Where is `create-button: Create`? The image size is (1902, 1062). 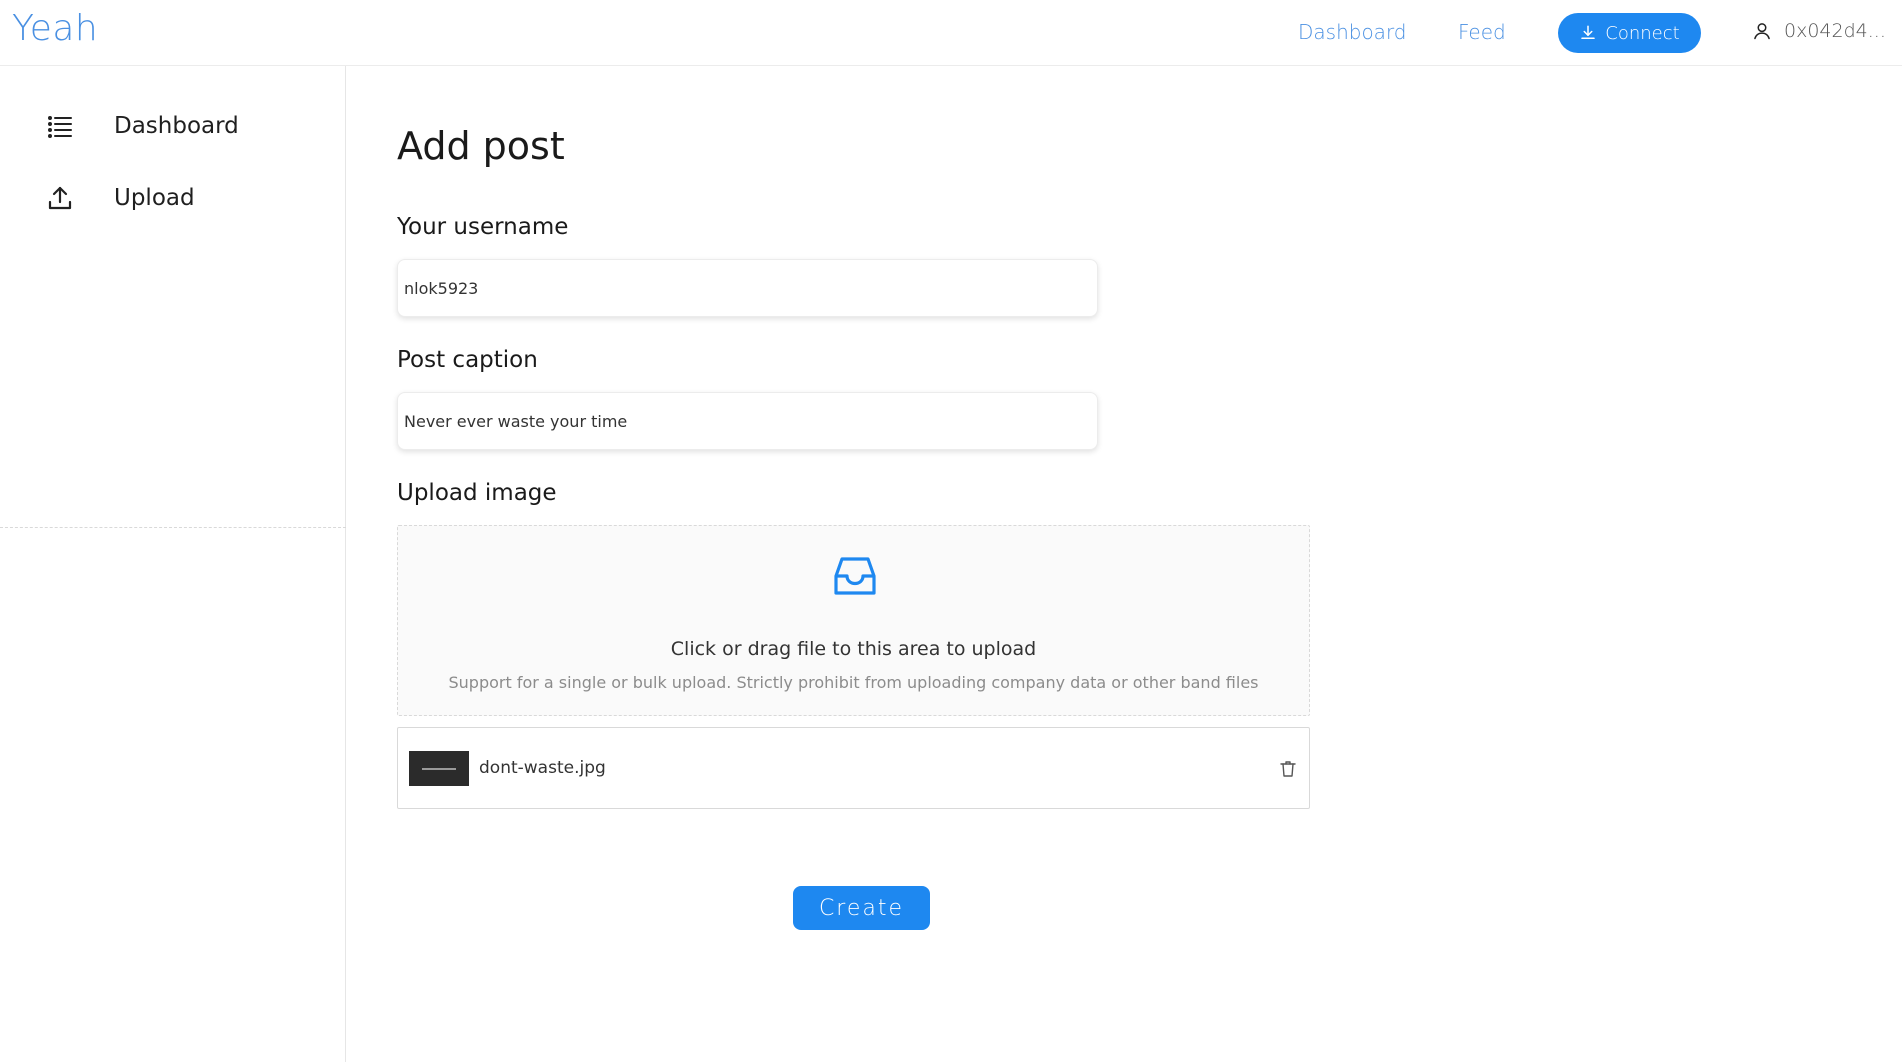
create-button: Create is located at coordinates (861, 908).